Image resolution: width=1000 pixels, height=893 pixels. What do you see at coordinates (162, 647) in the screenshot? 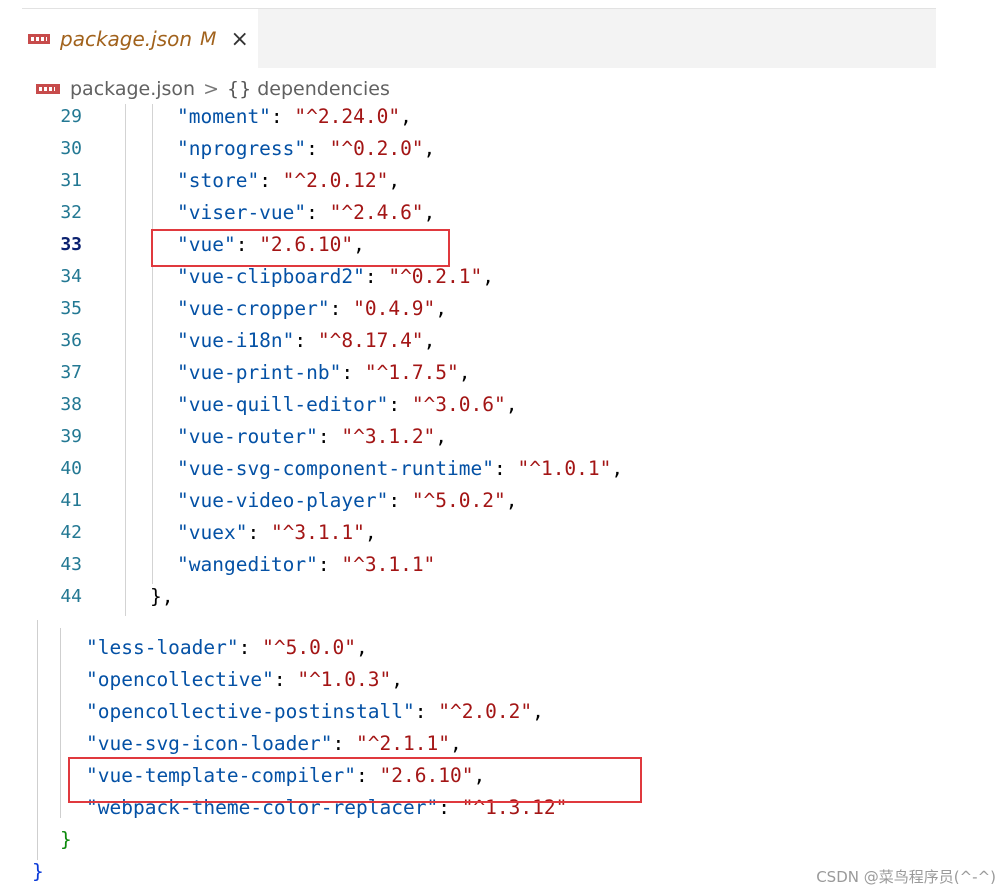
I see `json-key: "less-loader"` at bounding box center [162, 647].